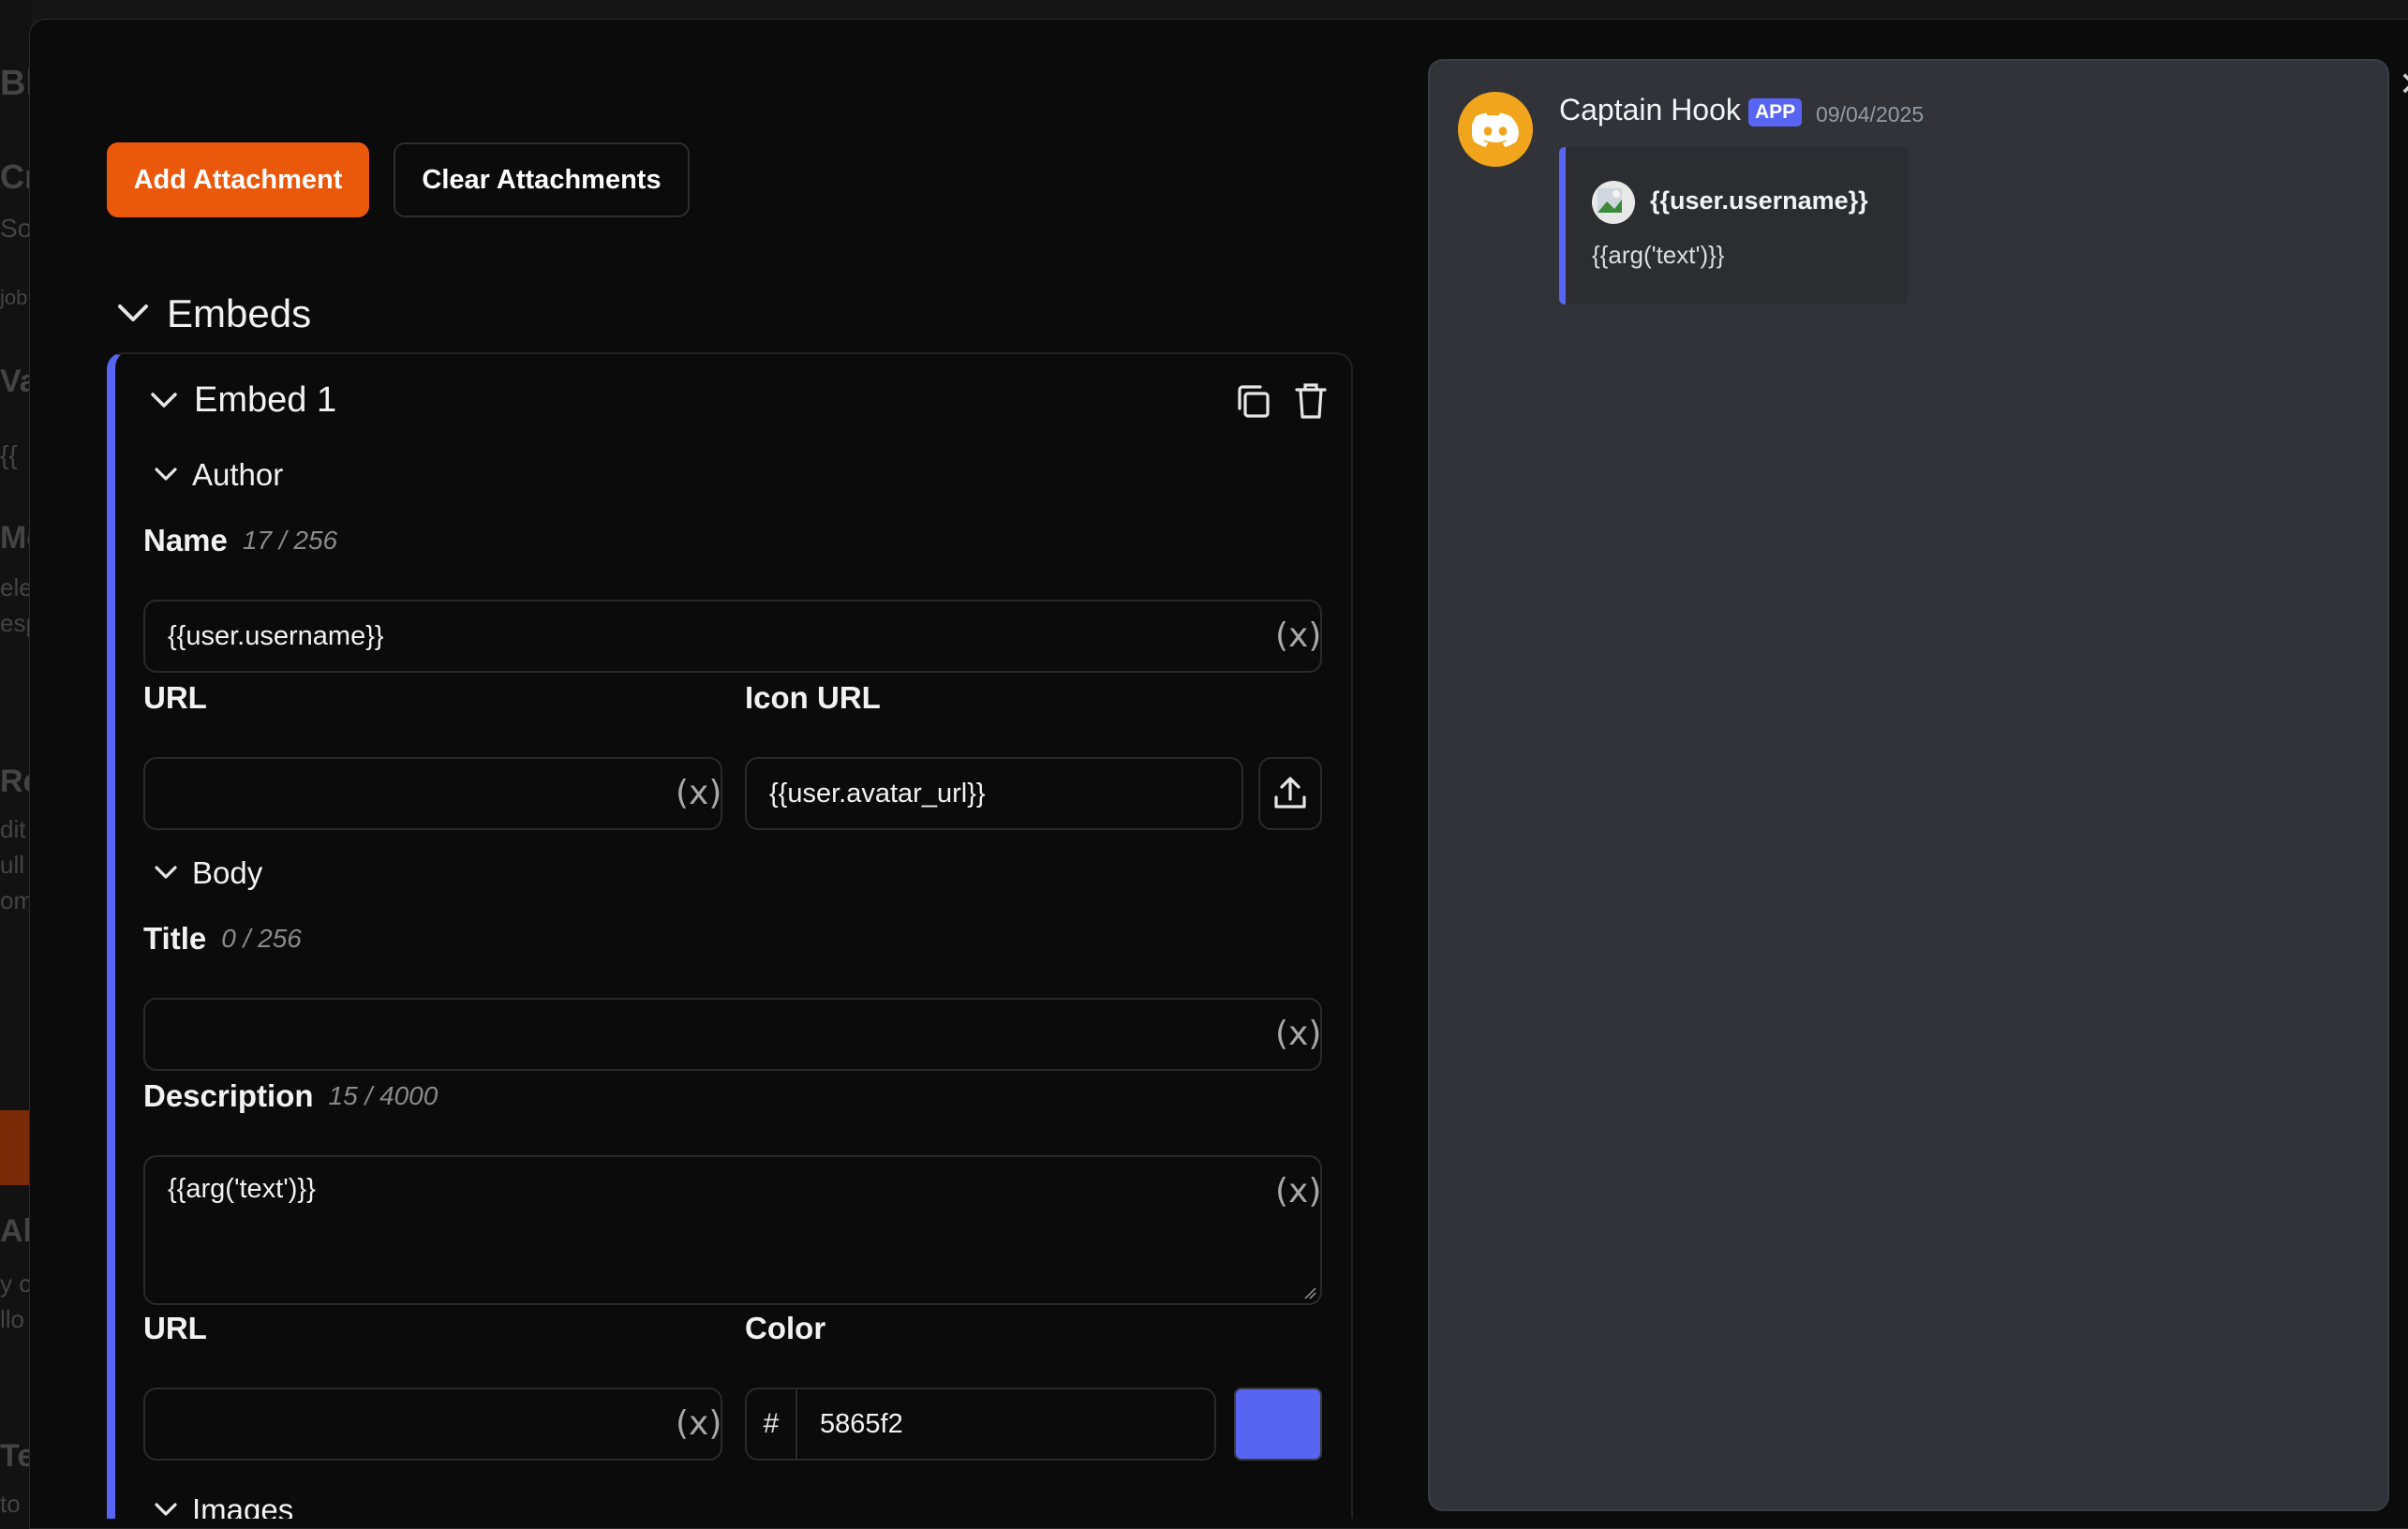 The height and width of the screenshot is (1529, 2408). I want to click on author-section-toggle: Author, so click(218, 475).